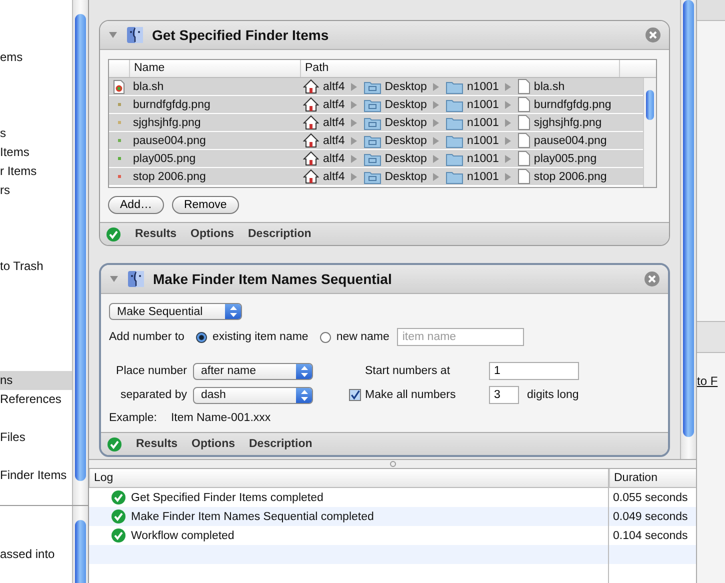 Image resolution: width=725 pixels, height=583 pixels. What do you see at coordinates (36, 57) in the screenshot?
I see `sidebar-item: ems` at bounding box center [36, 57].